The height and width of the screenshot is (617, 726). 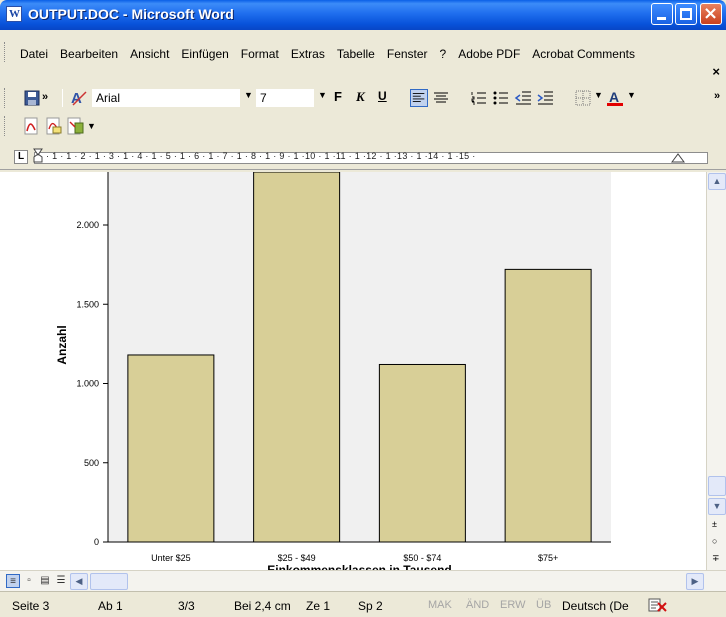 I want to click on y-tick-label: 1.000, so click(x=87, y=384).